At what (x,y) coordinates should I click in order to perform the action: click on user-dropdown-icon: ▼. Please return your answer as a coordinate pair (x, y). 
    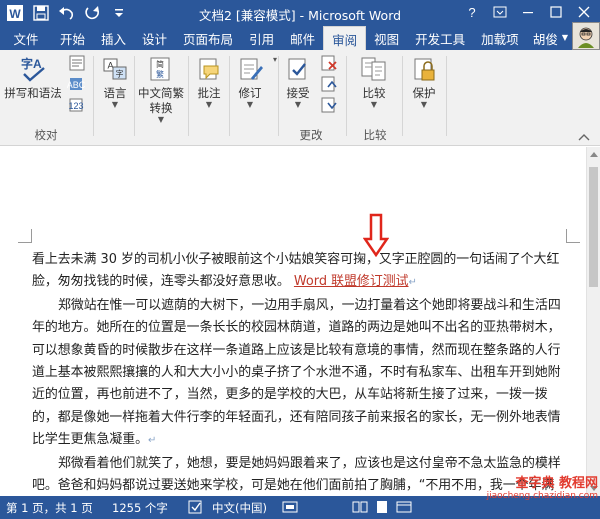
    Looking at the image, I should click on (565, 38).